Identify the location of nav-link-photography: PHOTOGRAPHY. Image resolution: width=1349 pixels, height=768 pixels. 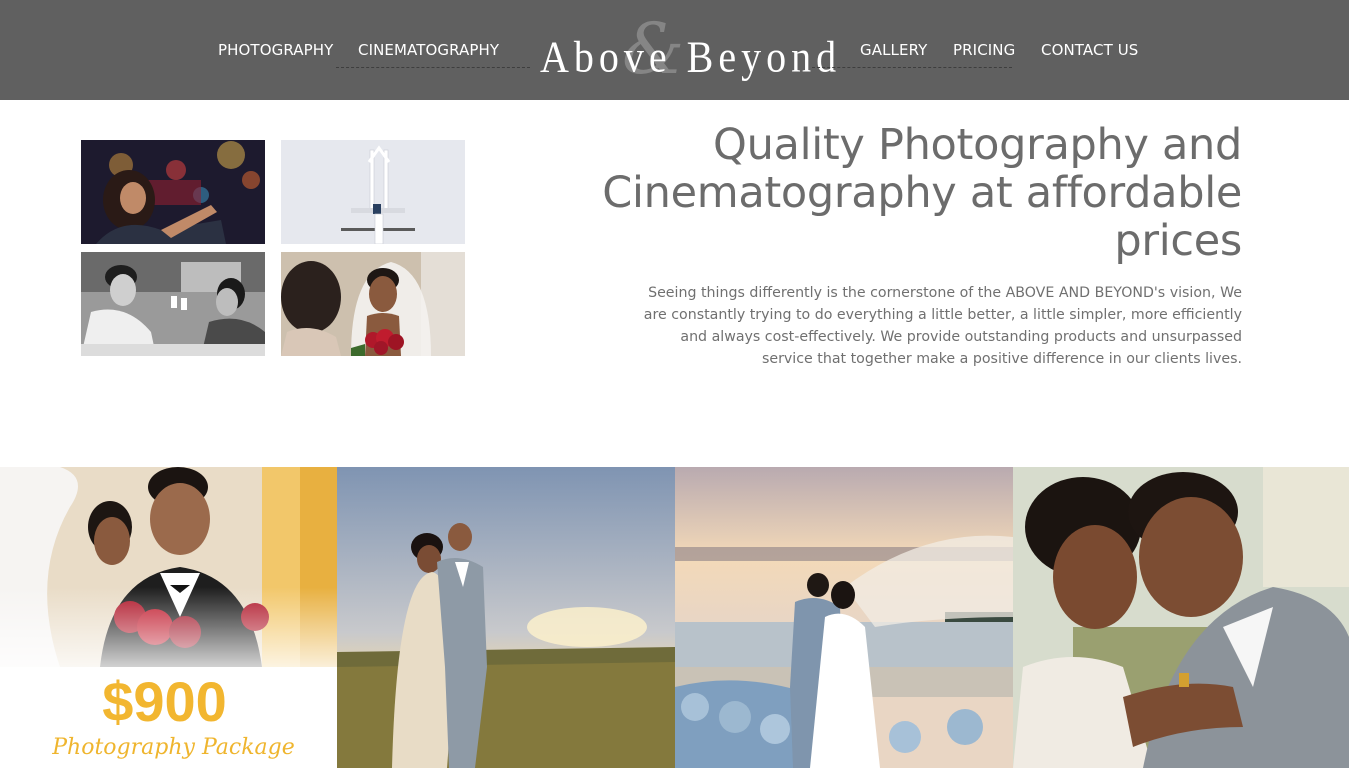
(275, 50).